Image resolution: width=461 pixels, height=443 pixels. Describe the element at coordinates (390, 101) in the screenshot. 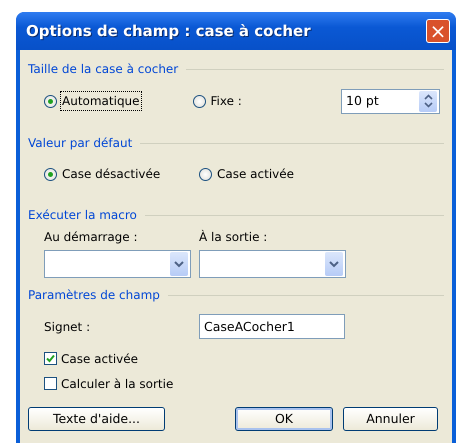

I see `size-spin-field: 10 pt` at that location.